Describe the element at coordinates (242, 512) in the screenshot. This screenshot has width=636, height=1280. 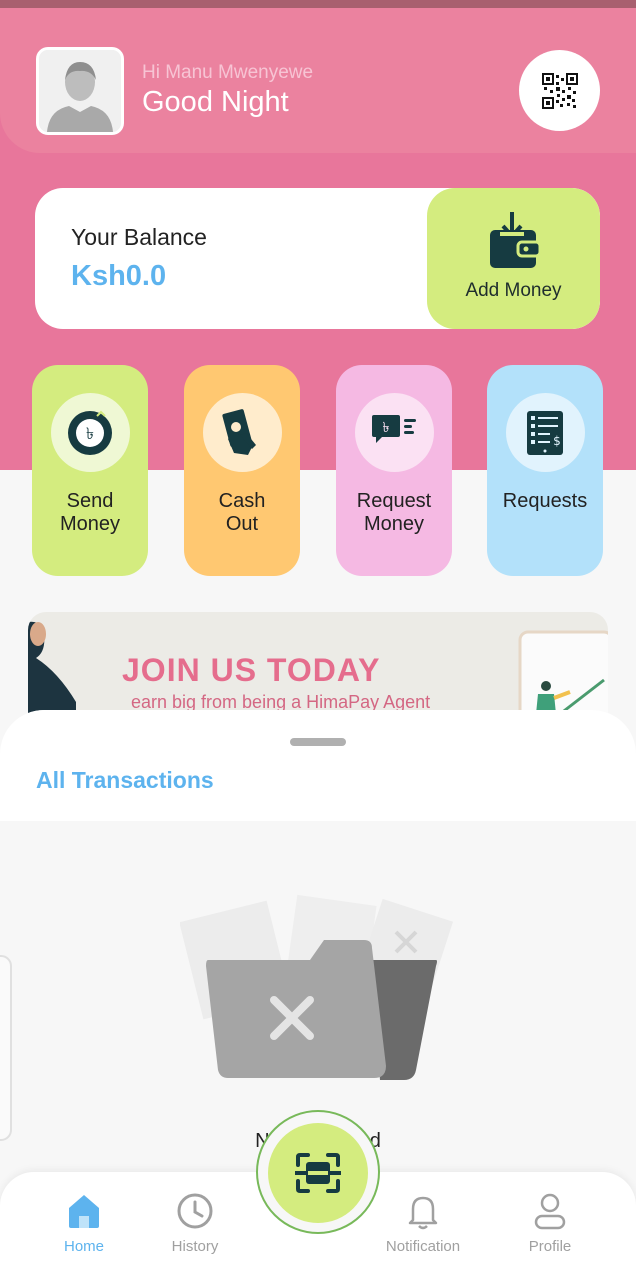
I see `cash-out-label: Cash Out` at that location.